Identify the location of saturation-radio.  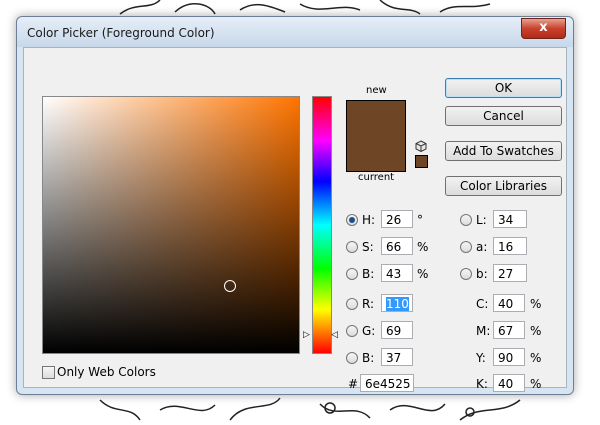
(352, 247).